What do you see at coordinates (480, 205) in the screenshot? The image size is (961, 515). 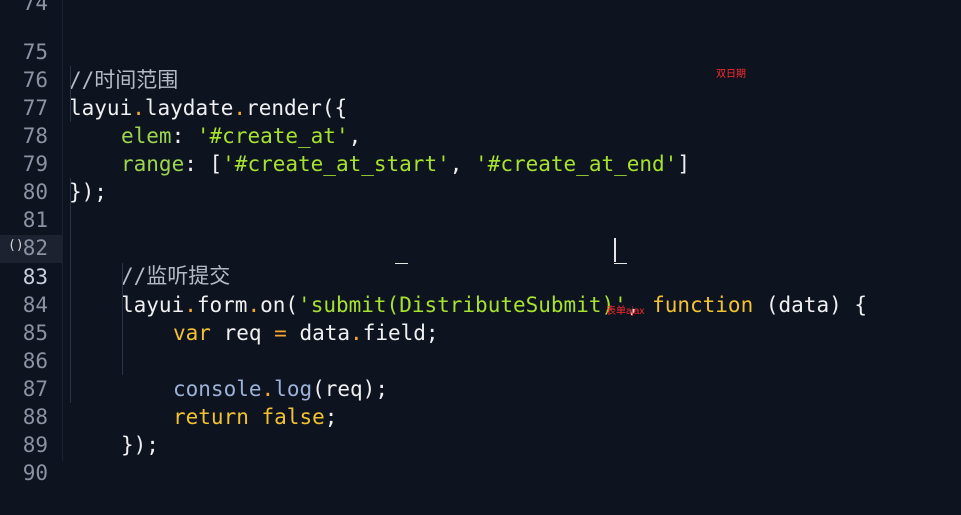 I see `code-line: 81` at bounding box center [480, 205].